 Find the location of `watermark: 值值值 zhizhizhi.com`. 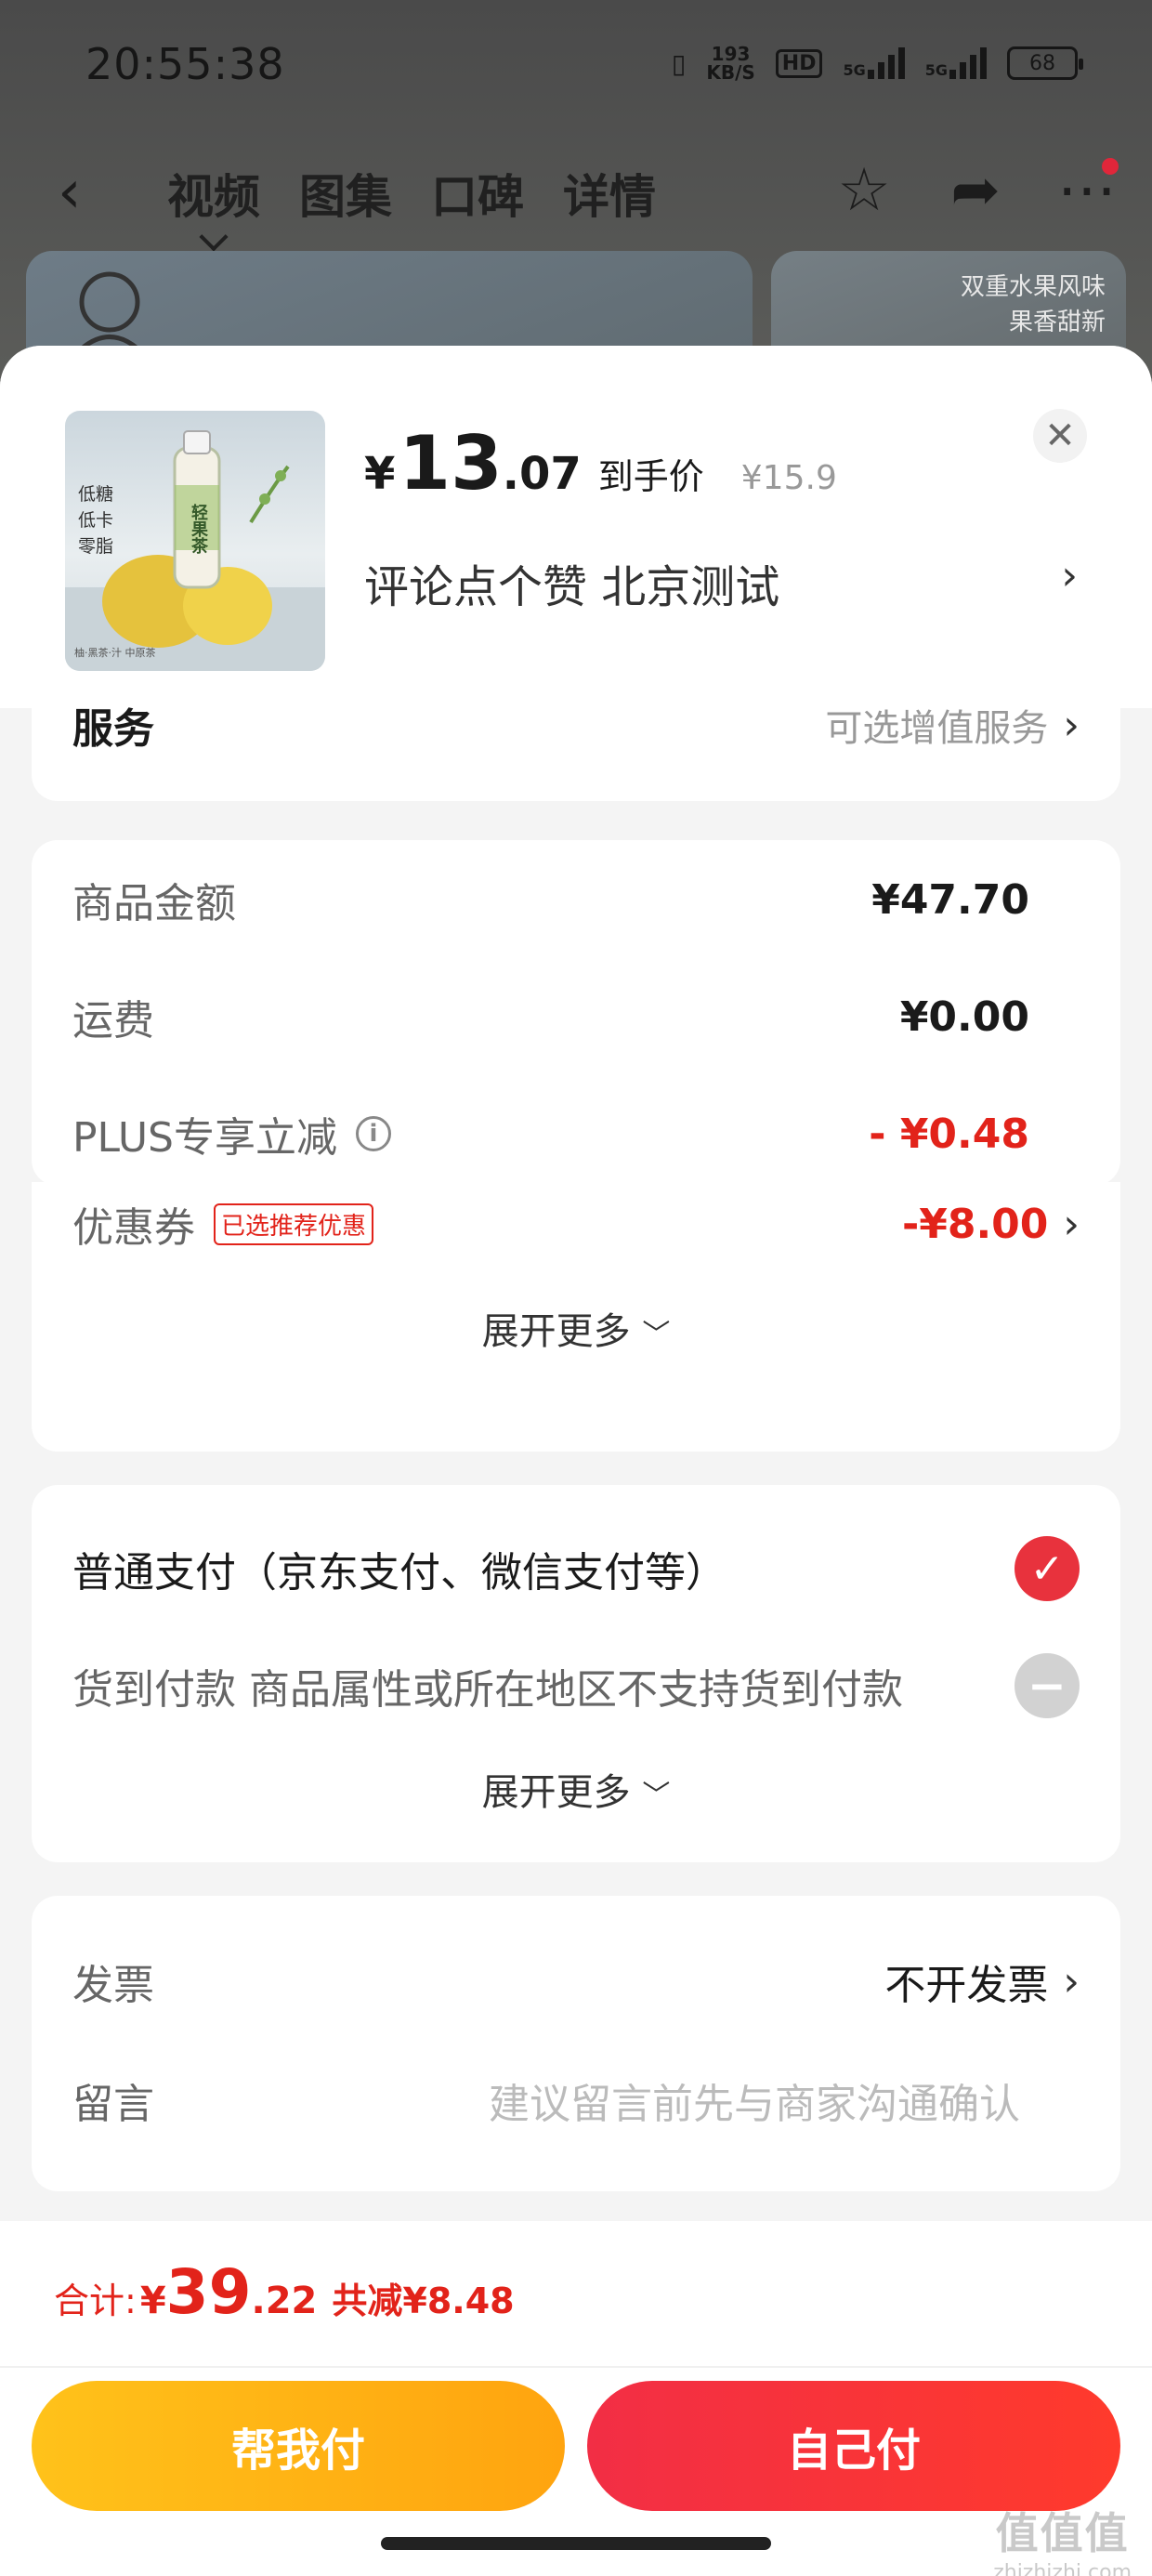

watermark: 值值值 zhizhizhi.com is located at coordinates (1062, 2538).